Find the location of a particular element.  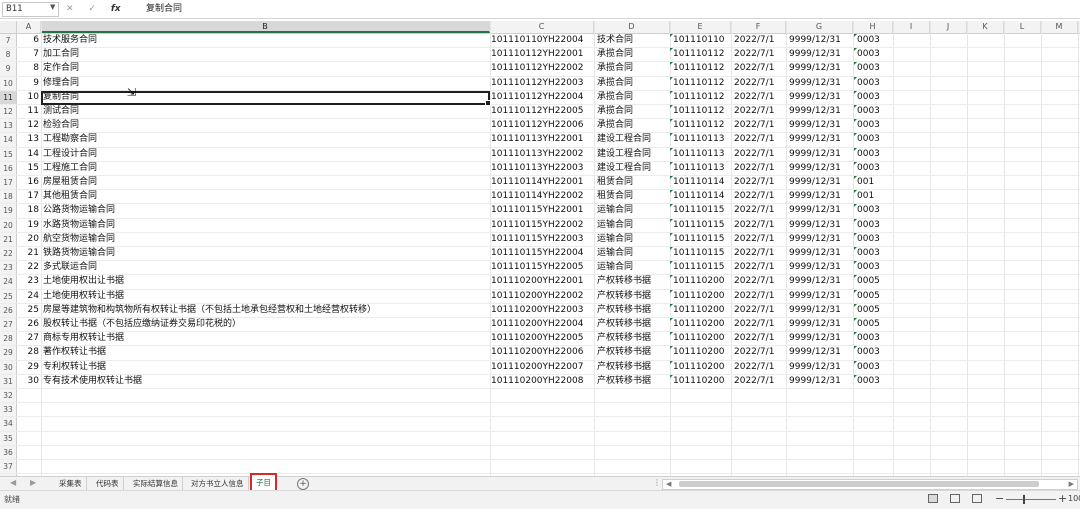

scroll-left-icon: ◀ is located at coordinates (668, 484).